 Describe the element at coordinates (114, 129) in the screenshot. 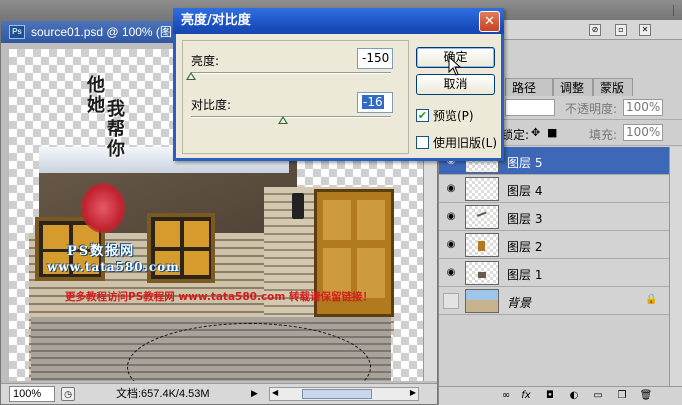

I see `watermark-vertical-2: 我帮你` at that location.